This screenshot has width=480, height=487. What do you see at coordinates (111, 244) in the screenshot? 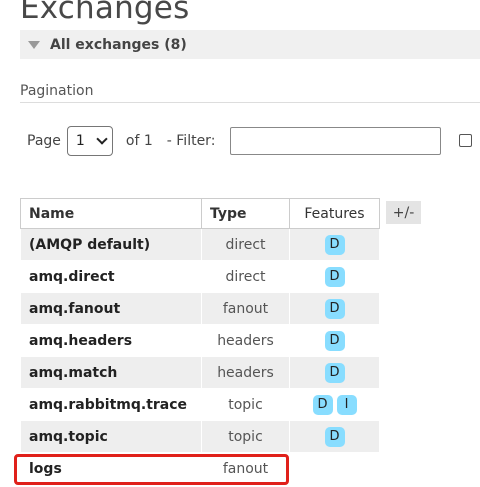
I see `exchange-name-link: (AMQP default)` at bounding box center [111, 244].